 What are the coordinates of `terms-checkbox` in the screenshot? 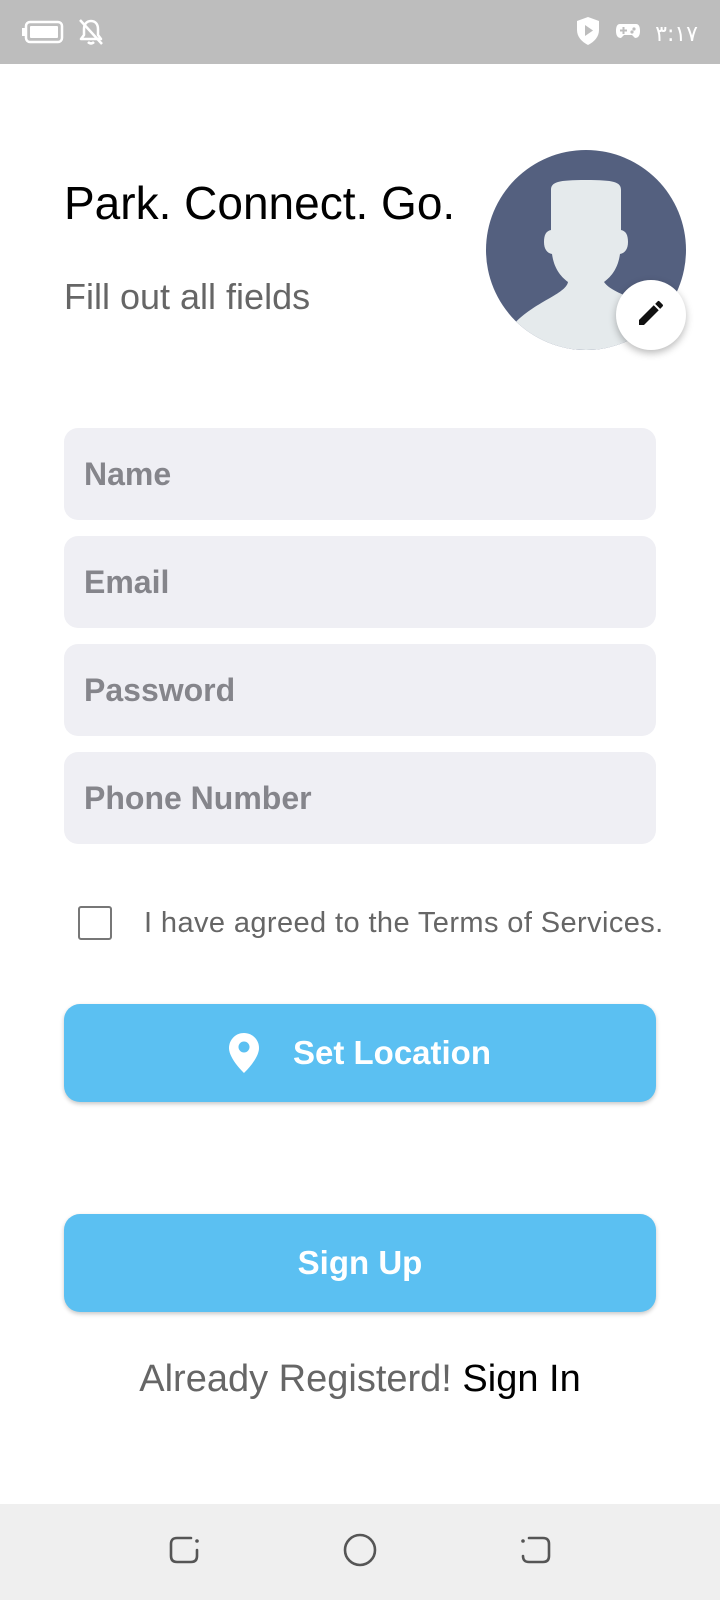 It's located at (95, 923).